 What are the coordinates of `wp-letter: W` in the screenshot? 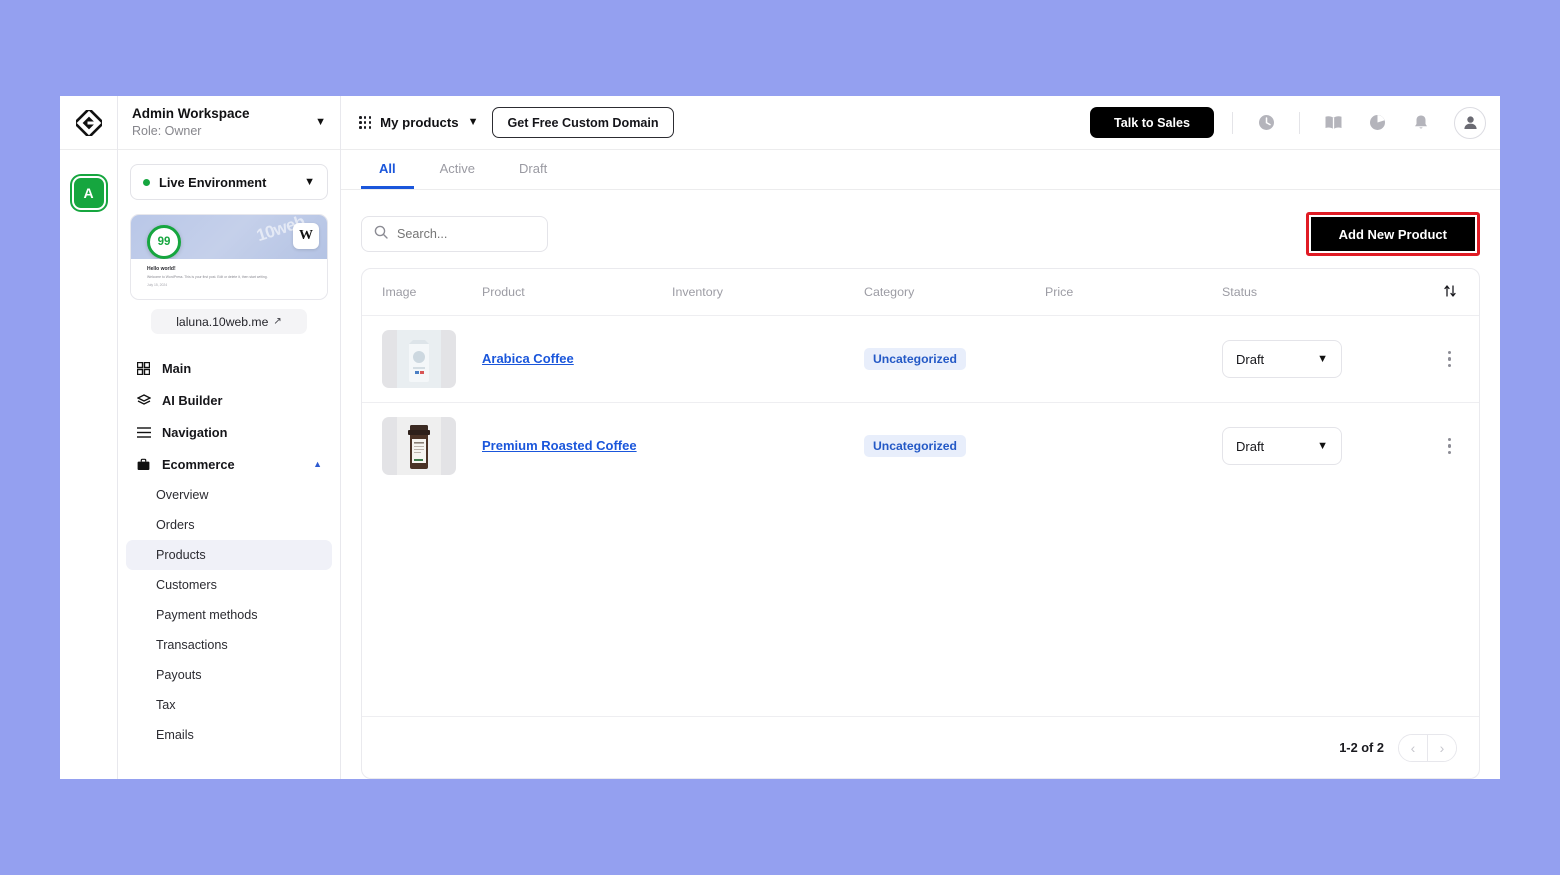 It's located at (306, 235).